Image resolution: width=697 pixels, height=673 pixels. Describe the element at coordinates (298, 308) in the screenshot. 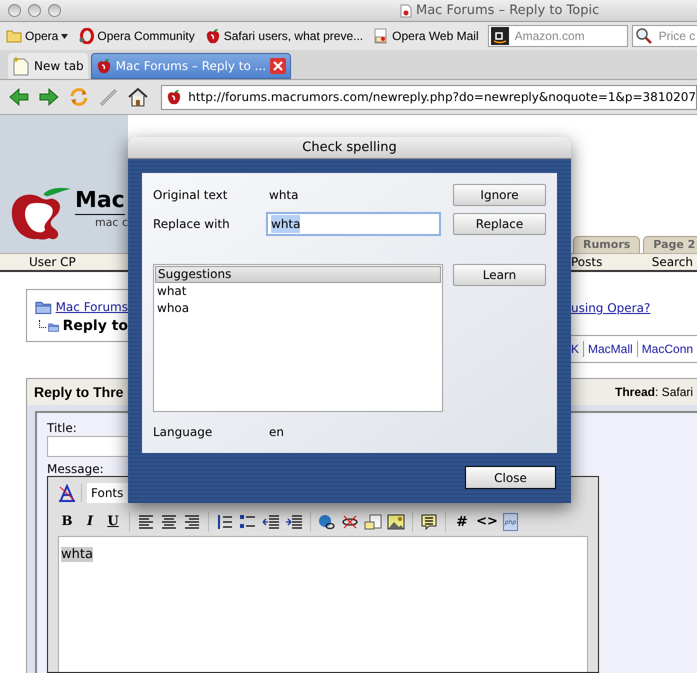

I see `suggestion-item: whoa` at that location.